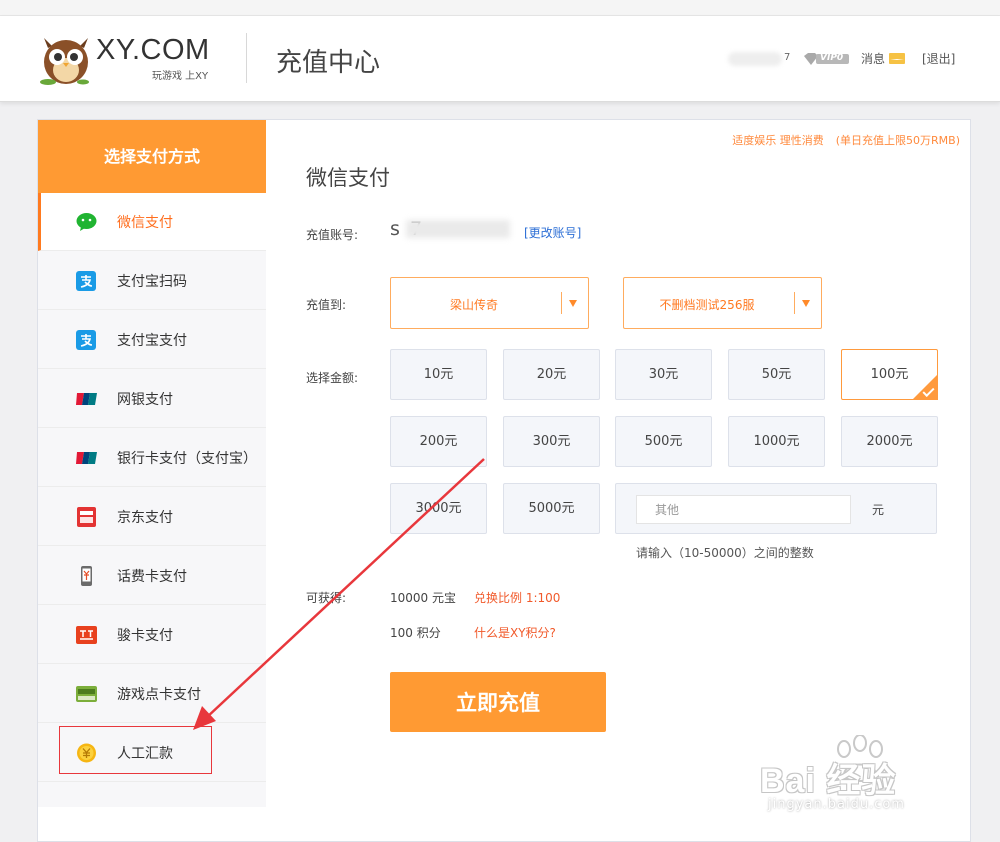 This screenshot has width=1000, height=842. I want to click on other-amount-input, so click(743, 509).